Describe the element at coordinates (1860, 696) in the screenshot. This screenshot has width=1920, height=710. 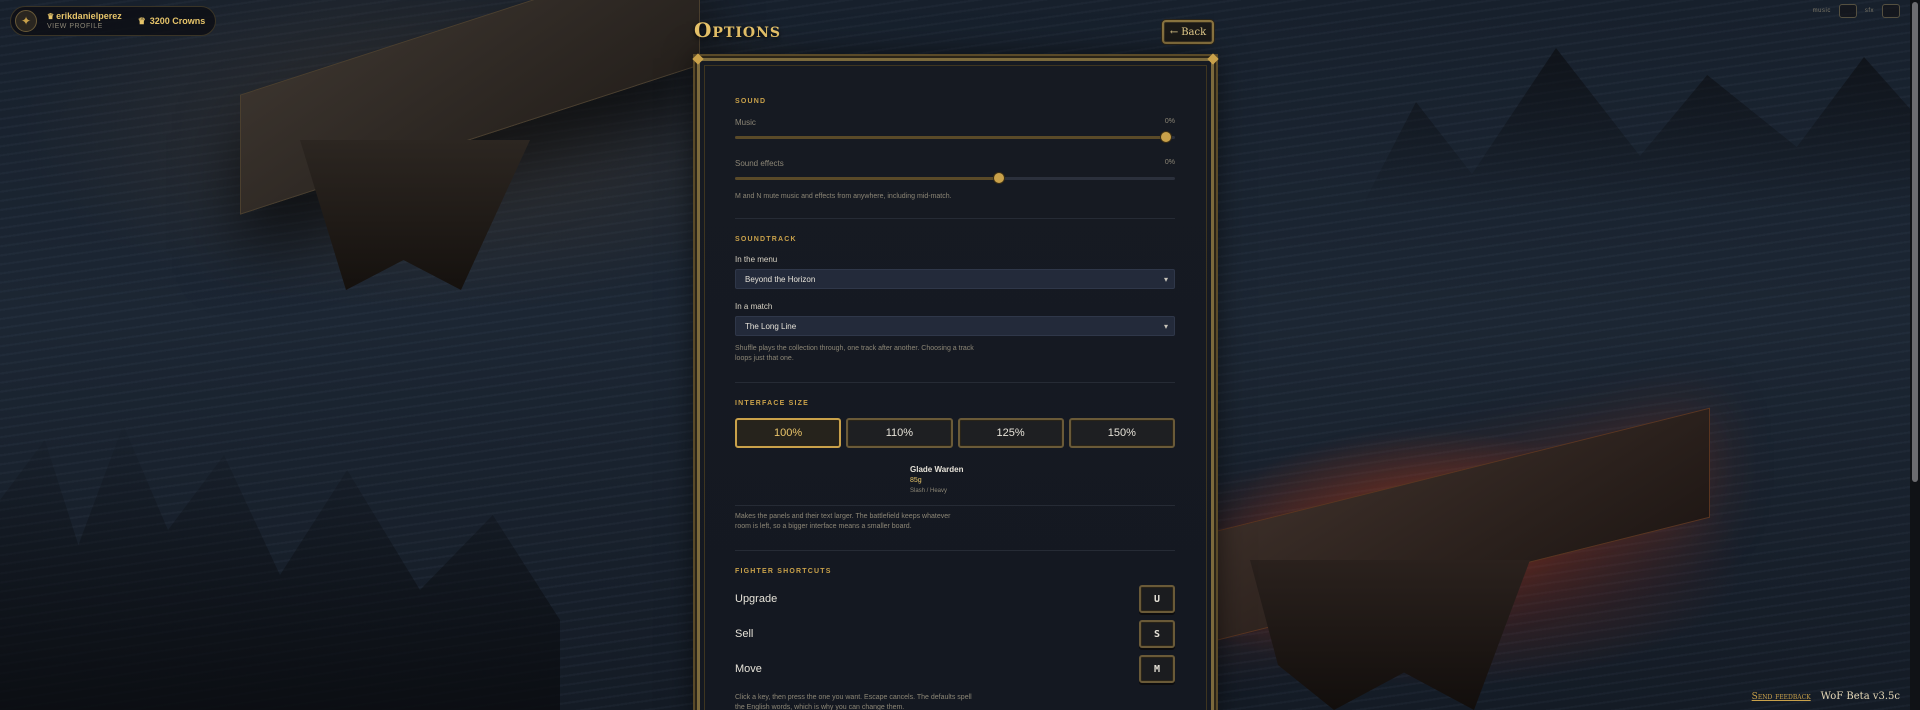
I see `version-label: WoF Beta v3.5c` at that location.